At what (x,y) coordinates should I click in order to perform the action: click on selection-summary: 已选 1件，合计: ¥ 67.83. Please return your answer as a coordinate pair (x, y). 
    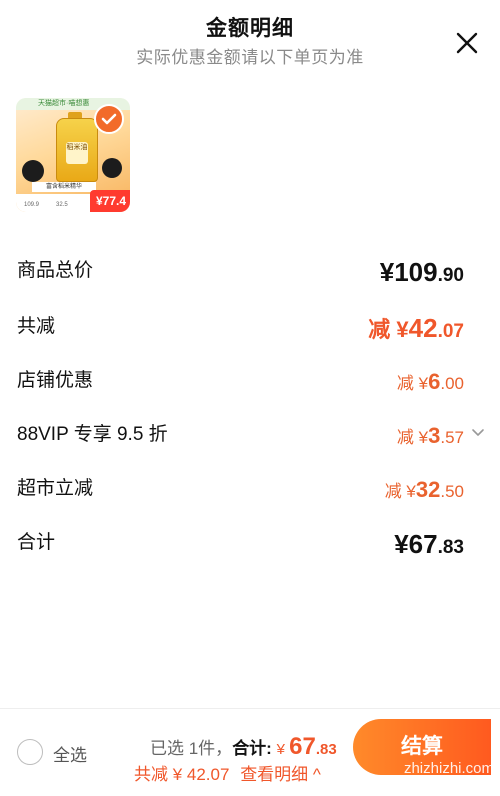
    Looking at the image, I should click on (243, 747).